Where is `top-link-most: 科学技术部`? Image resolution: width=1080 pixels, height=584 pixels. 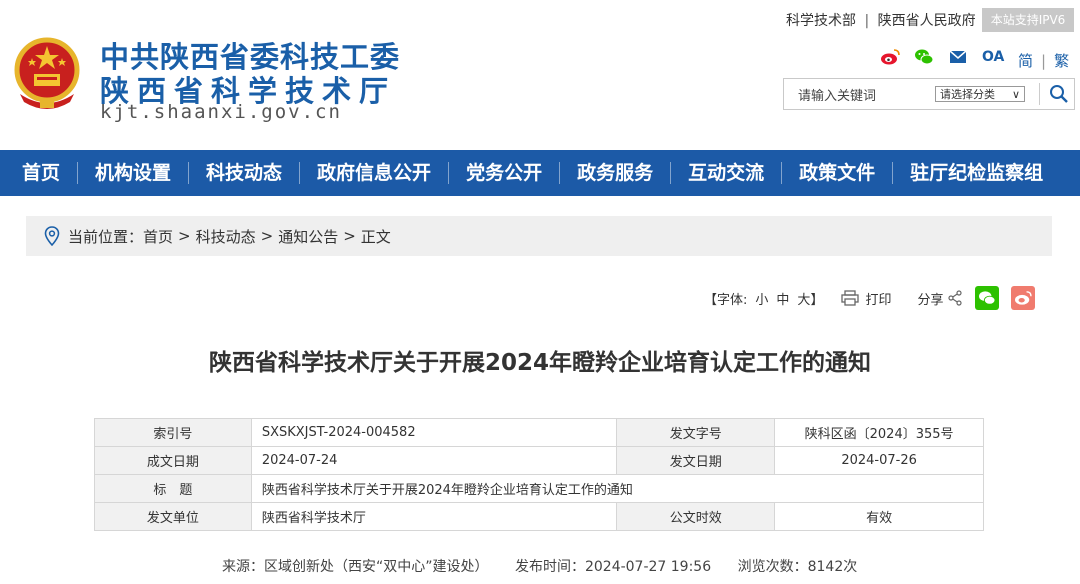
top-link-most: 科学技术部 is located at coordinates (821, 21).